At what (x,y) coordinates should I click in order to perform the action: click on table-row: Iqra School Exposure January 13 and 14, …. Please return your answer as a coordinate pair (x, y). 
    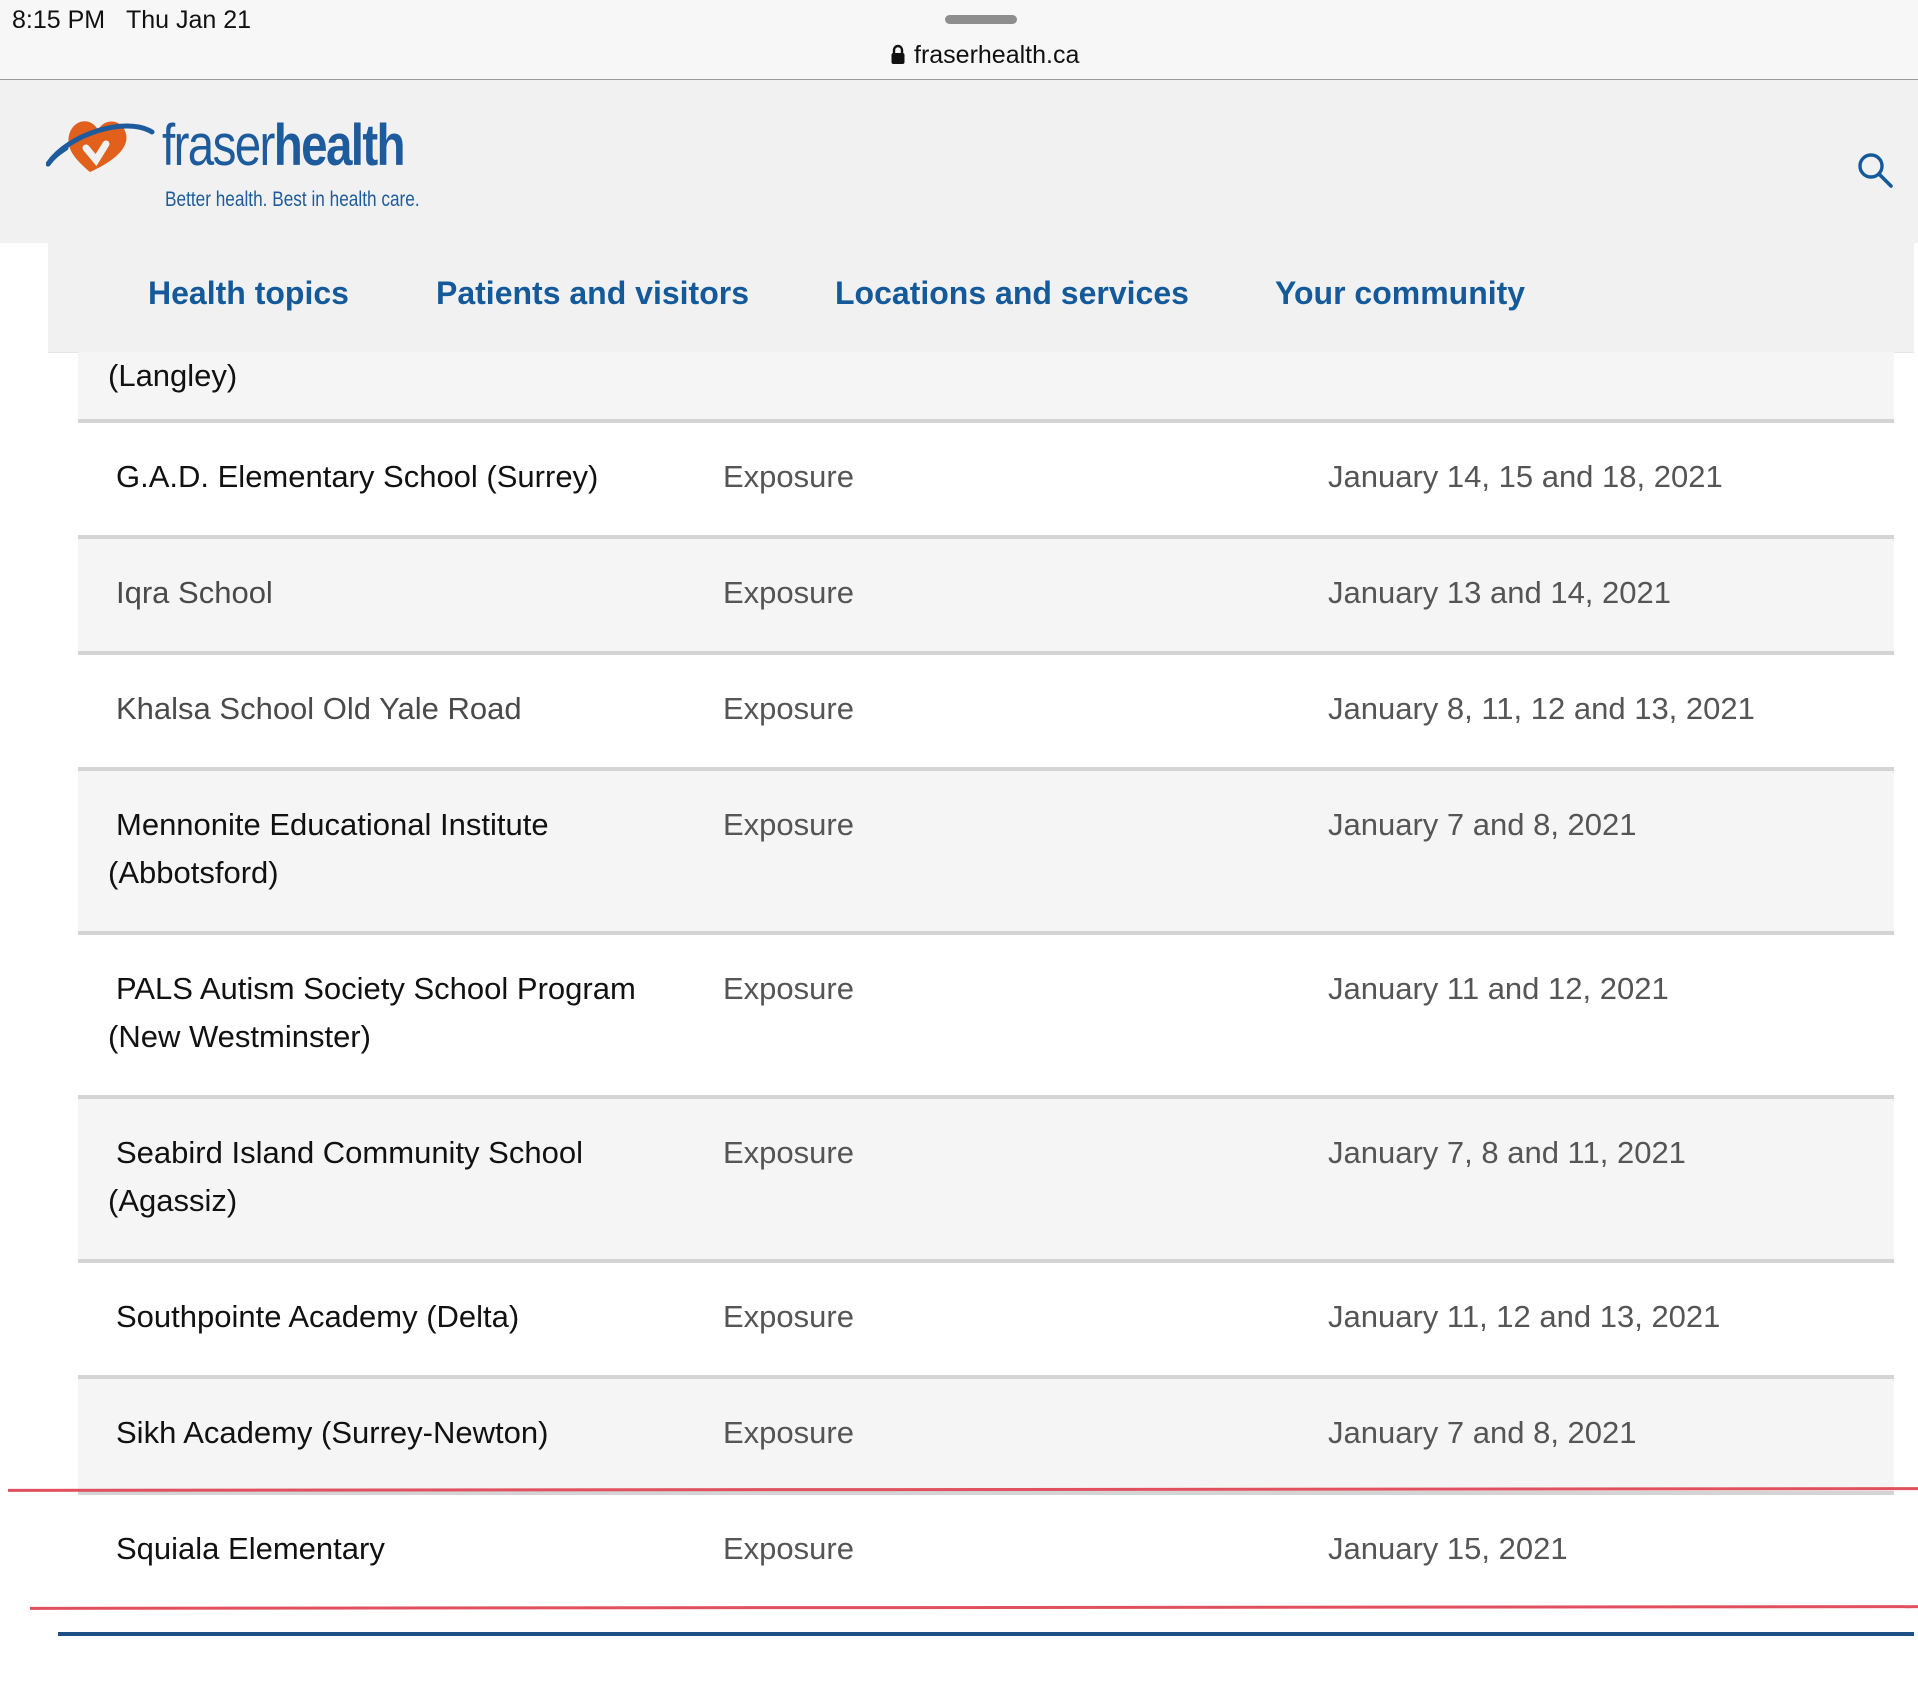
    Looking at the image, I should click on (986, 597).